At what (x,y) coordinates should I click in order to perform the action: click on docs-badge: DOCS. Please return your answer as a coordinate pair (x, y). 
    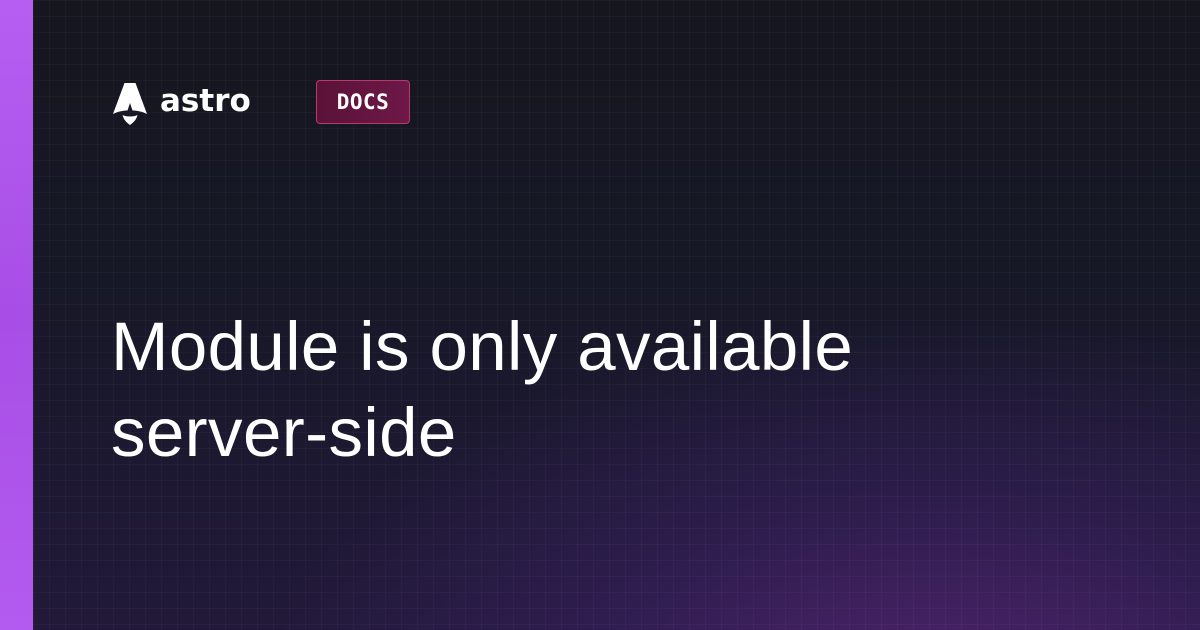
    Looking at the image, I should click on (363, 102).